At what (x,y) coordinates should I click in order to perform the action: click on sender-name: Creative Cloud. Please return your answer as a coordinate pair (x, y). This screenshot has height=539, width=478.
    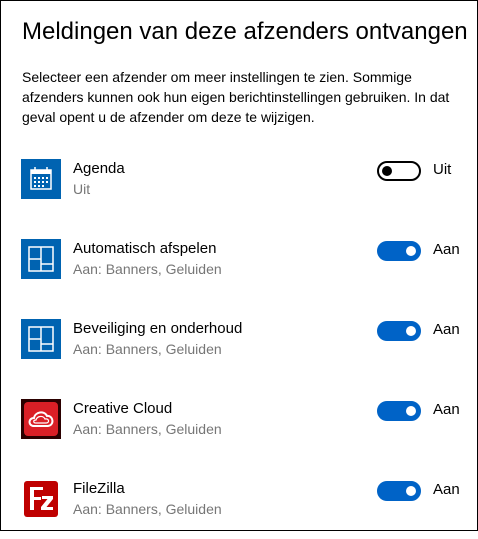
    Looking at the image, I should click on (123, 408).